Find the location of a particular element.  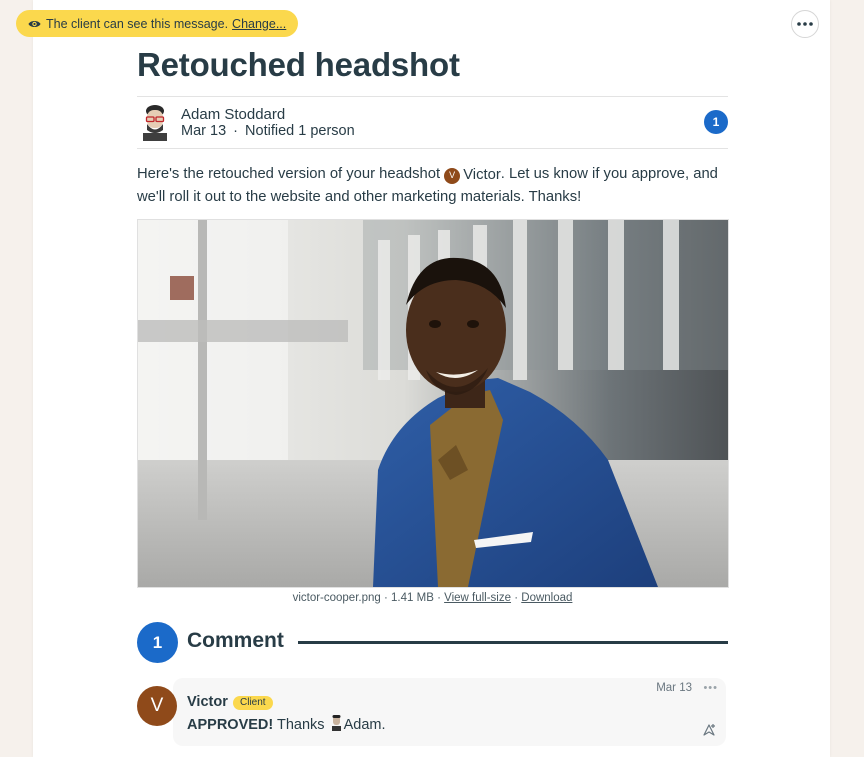

attachment-size: 1.41 MB is located at coordinates (412, 598).